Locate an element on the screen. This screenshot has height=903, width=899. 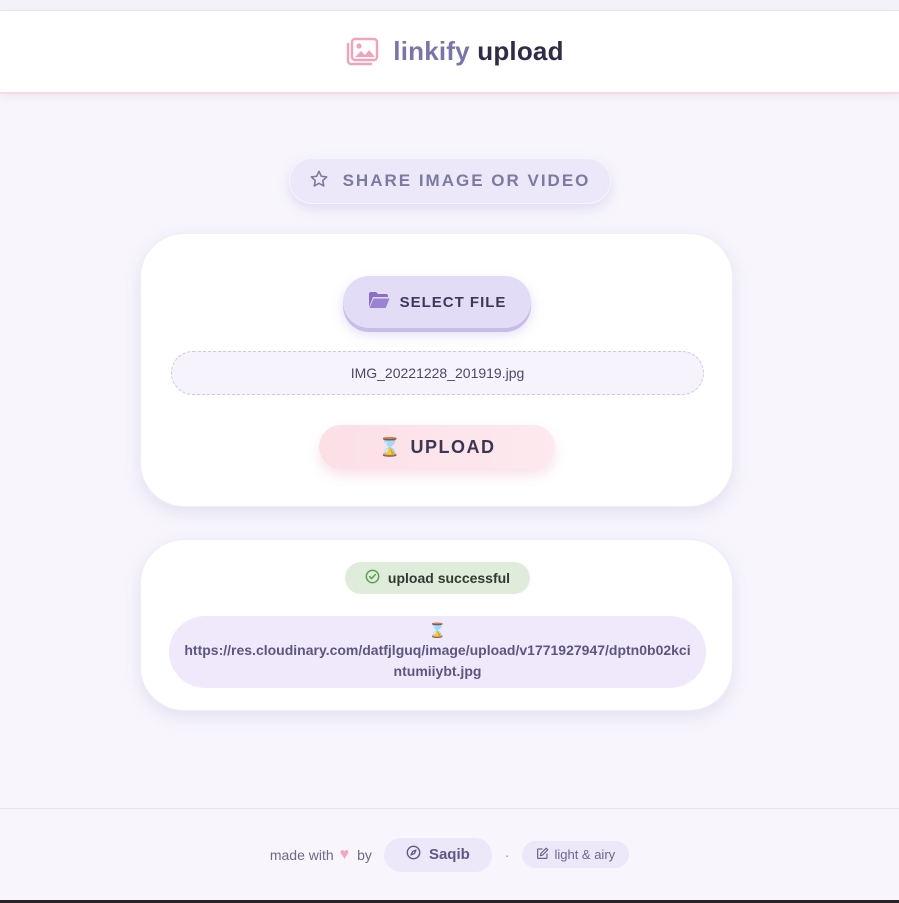
upload-label: UPLOAD is located at coordinates (453, 446).